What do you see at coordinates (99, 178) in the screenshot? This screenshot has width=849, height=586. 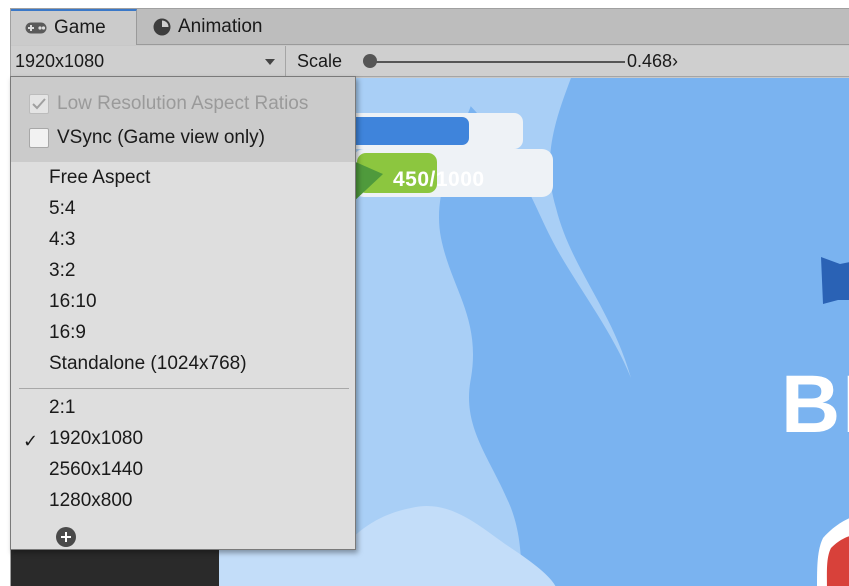 I see `menu-item-free-aspect: Free Aspect` at bounding box center [99, 178].